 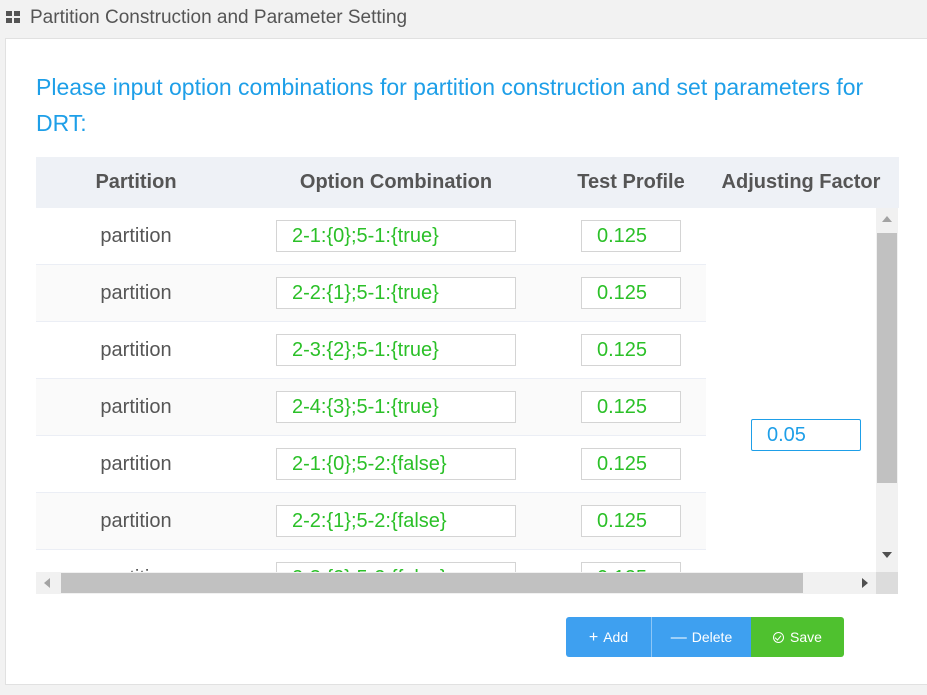 I want to click on option-combination-input: 2-3:{2};5-2:{false}, so click(x=396, y=567).